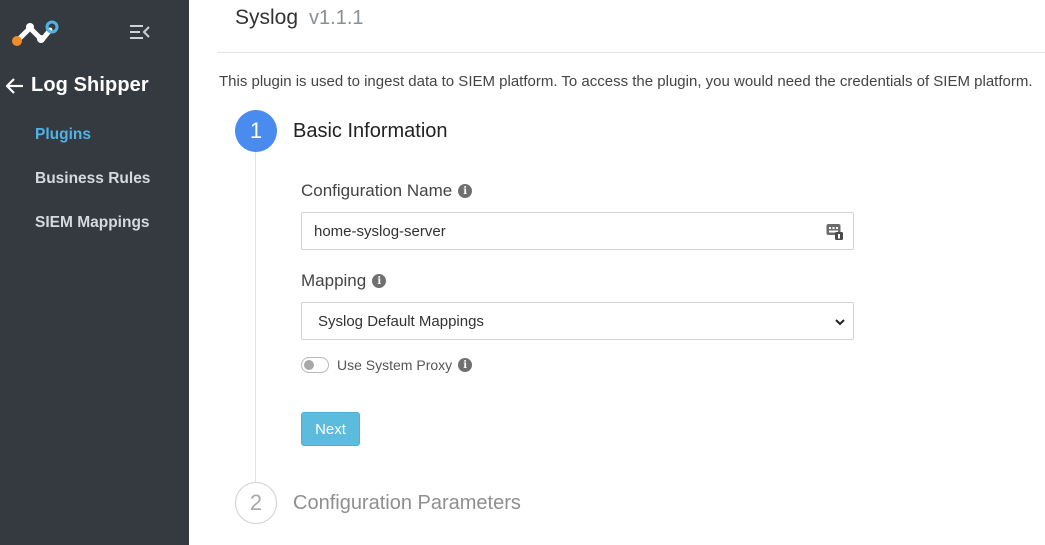  What do you see at coordinates (315, 365) in the screenshot?
I see `use-system-proxy-toggle` at bounding box center [315, 365].